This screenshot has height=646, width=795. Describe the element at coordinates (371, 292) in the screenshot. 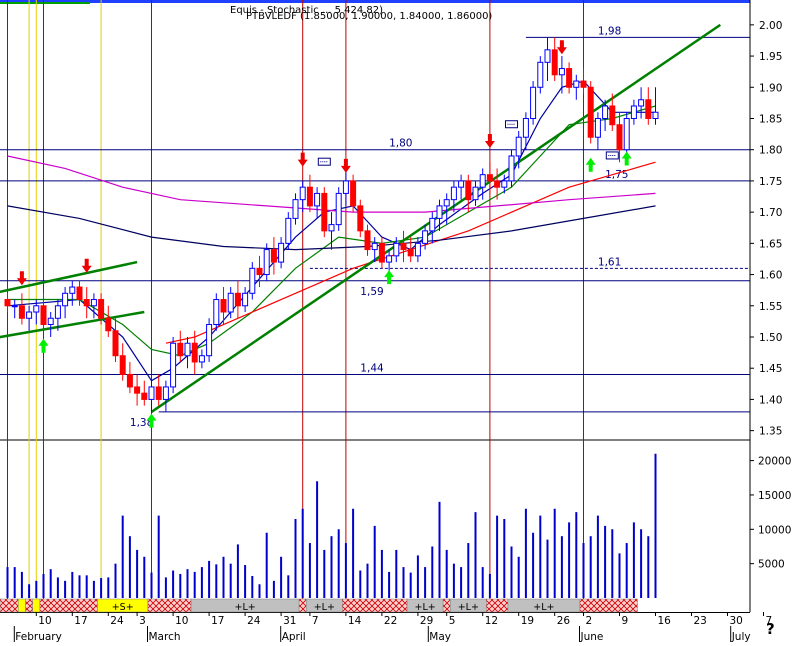

I see `level-label: 1,59` at that location.